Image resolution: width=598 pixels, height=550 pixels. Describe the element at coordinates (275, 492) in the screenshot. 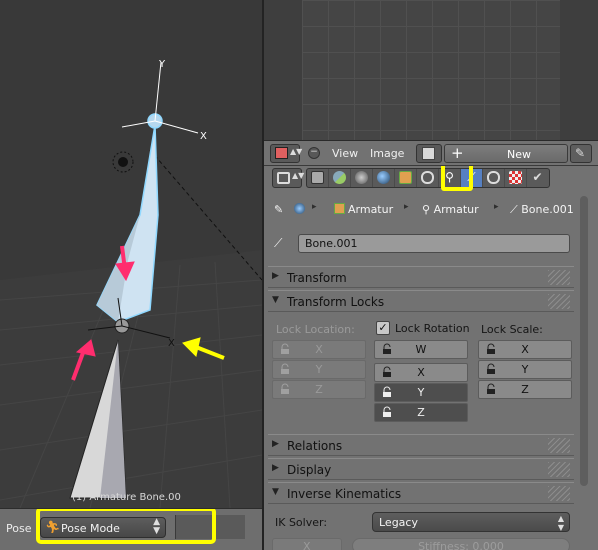

I see `triangle-down-icon: ▼` at that location.